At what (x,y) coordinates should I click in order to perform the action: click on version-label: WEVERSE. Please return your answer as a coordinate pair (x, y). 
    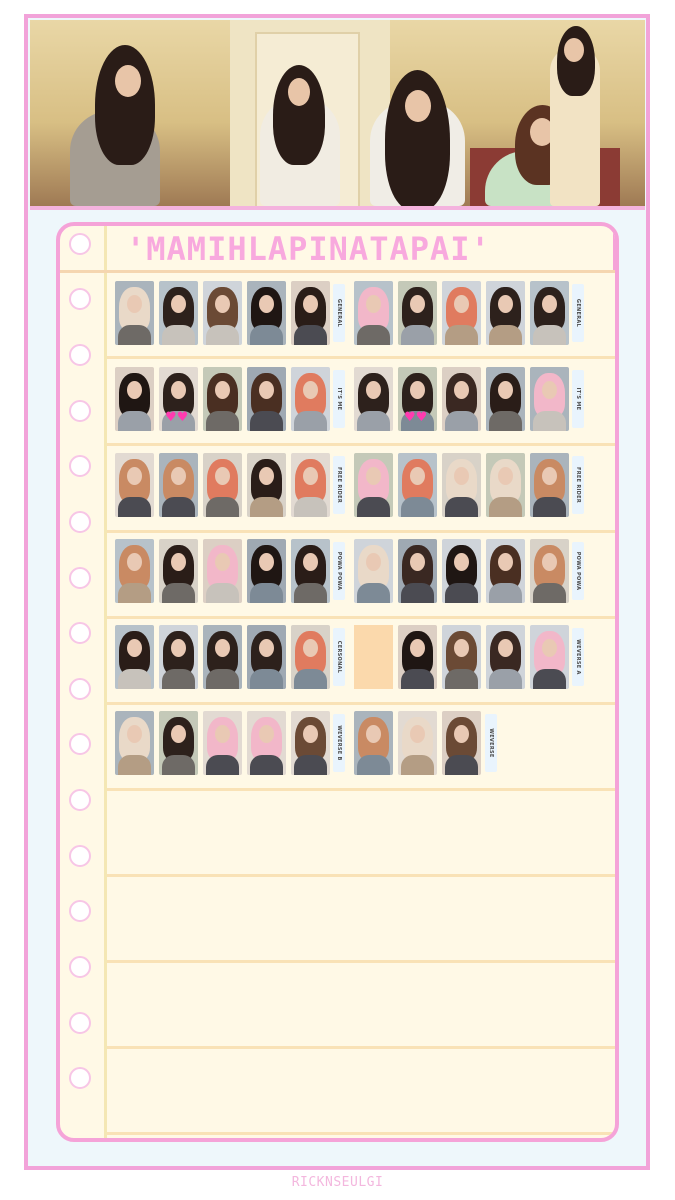
    Looking at the image, I should click on (491, 743).